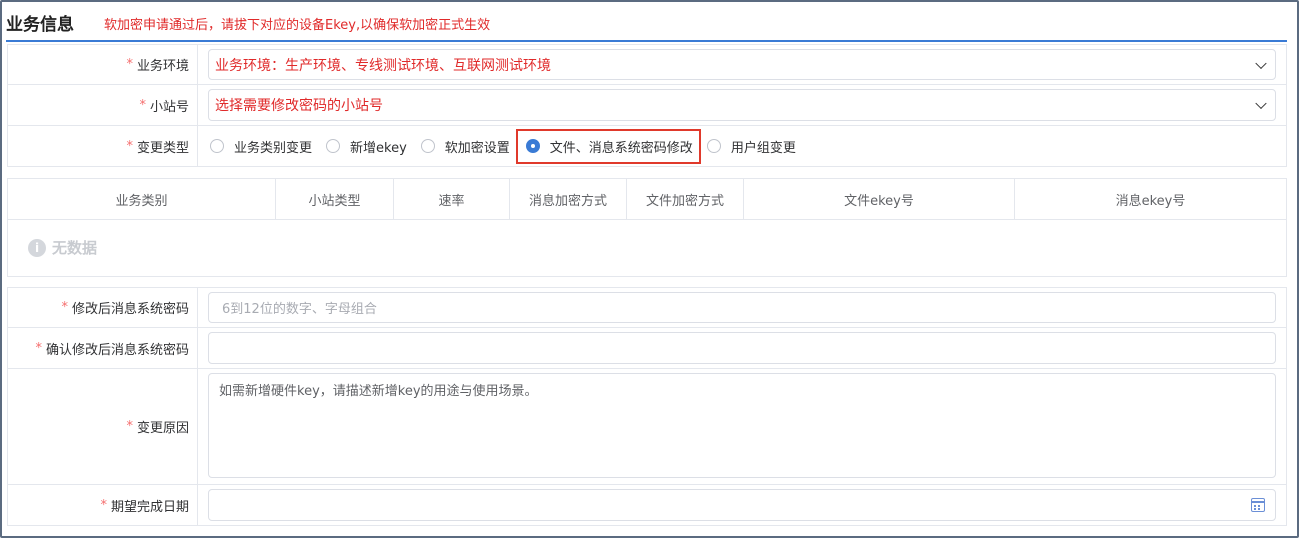 The image size is (1299, 538). I want to click on confirm-password-row: * 确认修改后消息系统密码, so click(647, 348).